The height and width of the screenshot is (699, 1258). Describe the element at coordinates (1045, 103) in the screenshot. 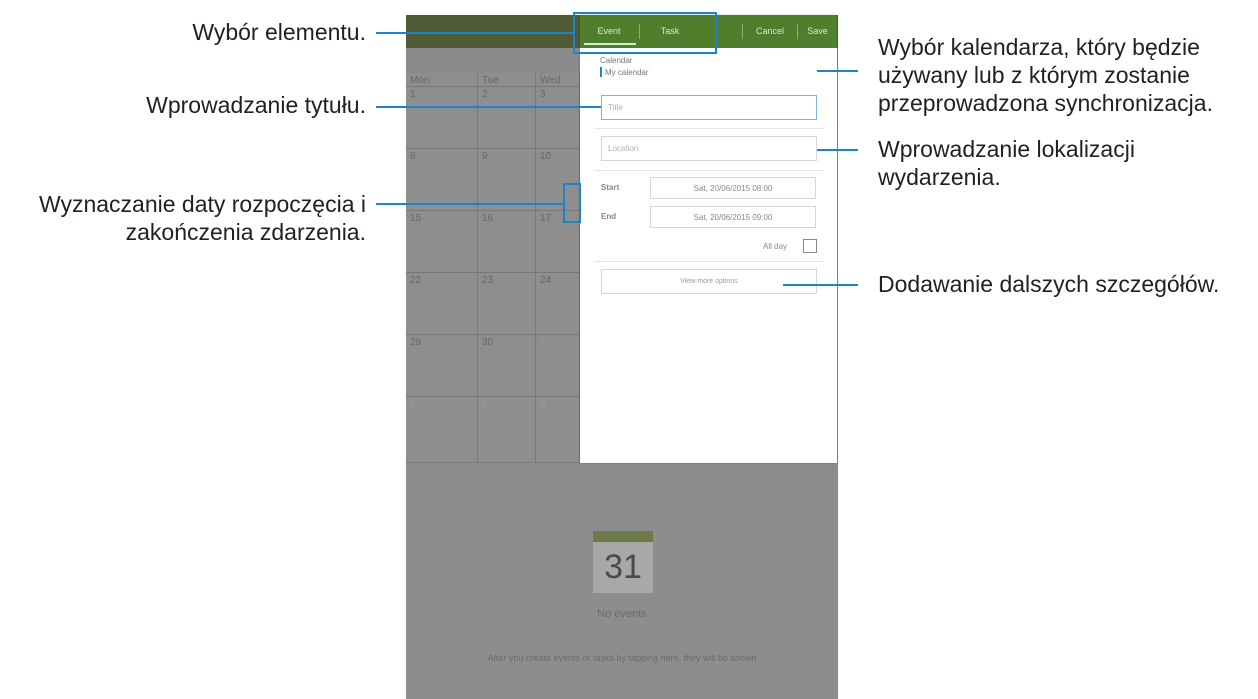

I see `callout-calendar-line3: przeprowadzona synchronizacja.` at that location.